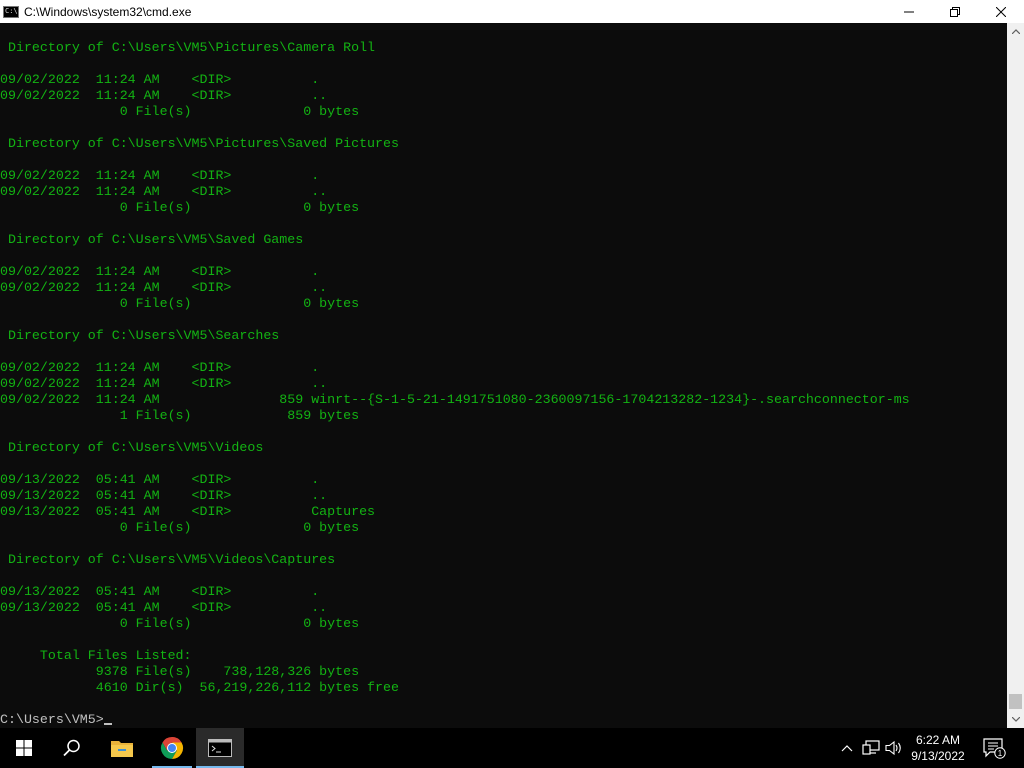 The width and height of the screenshot is (1024, 768). I want to click on arrow-down-icon, so click(1015, 719).